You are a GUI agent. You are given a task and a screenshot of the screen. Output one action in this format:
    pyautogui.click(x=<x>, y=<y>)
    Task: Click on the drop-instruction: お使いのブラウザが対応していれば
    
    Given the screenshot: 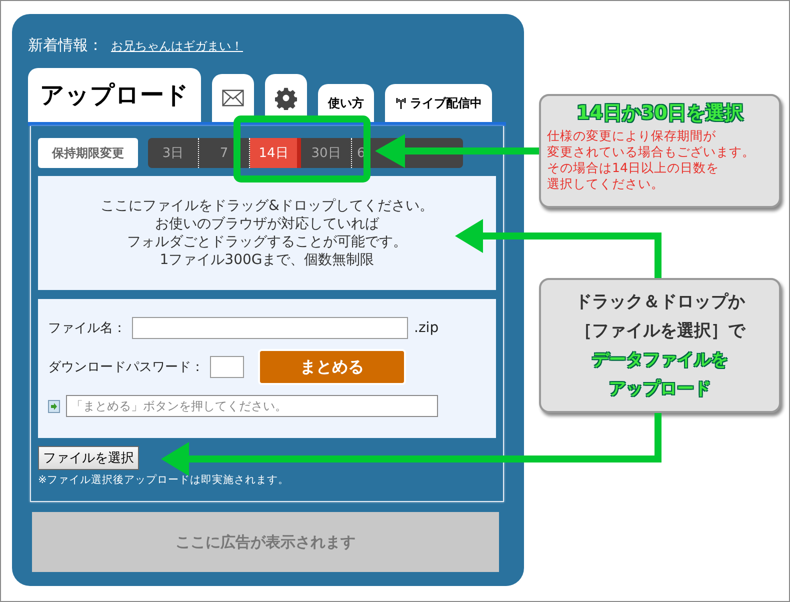 What is the action you would take?
    pyautogui.click(x=267, y=224)
    